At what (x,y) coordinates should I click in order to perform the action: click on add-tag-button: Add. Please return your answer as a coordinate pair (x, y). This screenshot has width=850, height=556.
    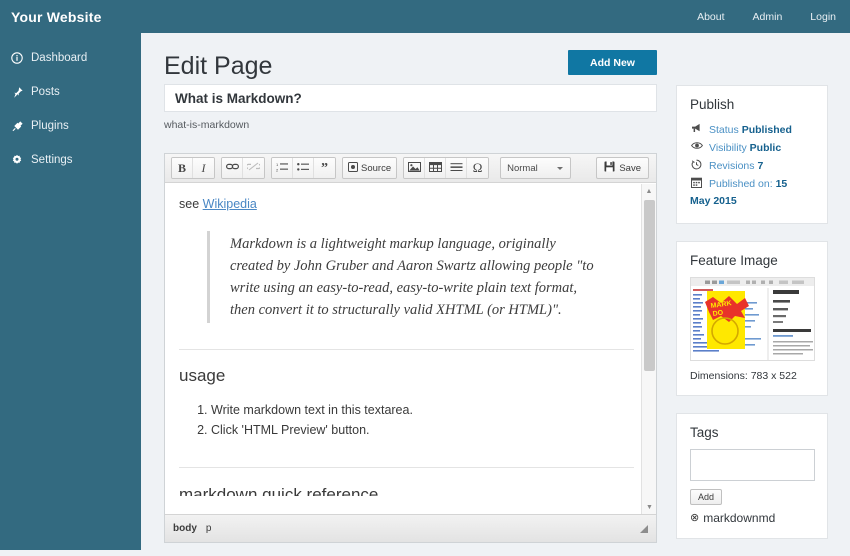
    Looking at the image, I should click on (706, 496).